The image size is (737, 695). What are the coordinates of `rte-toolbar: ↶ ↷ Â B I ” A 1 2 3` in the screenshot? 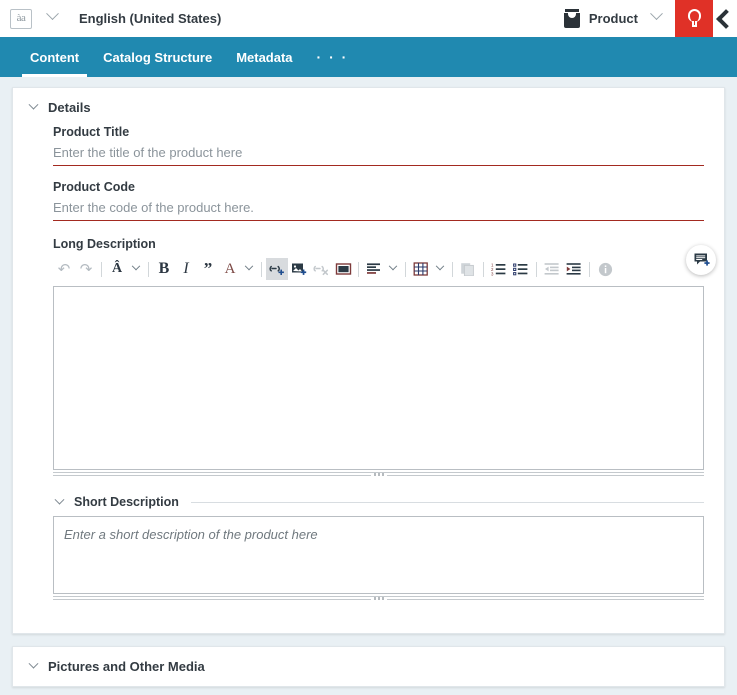 It's located at (378, 269).